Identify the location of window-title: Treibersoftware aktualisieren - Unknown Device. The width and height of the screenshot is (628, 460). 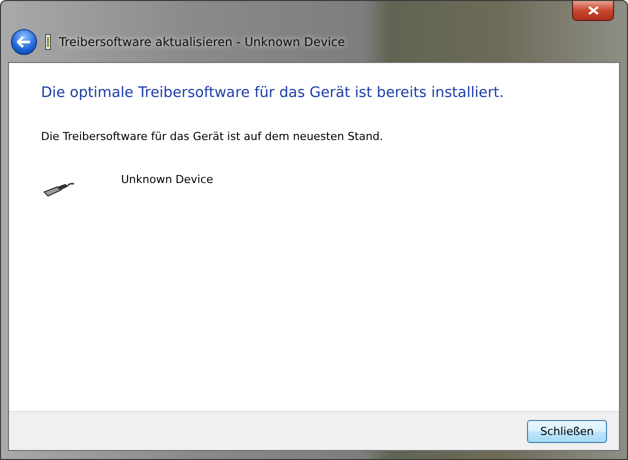
(202, 42).